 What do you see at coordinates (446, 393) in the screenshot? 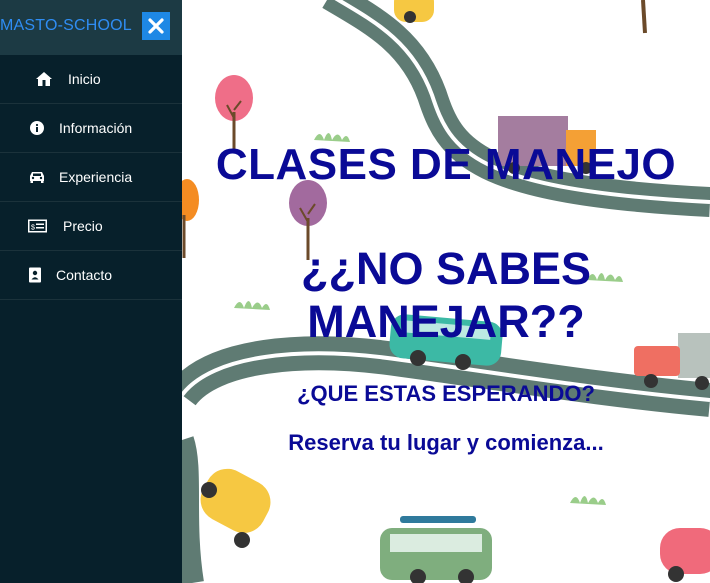
I see `hero-subtitle: ¿QUE ESTAS ESPERANDO?` at bounding box center [446, 393].